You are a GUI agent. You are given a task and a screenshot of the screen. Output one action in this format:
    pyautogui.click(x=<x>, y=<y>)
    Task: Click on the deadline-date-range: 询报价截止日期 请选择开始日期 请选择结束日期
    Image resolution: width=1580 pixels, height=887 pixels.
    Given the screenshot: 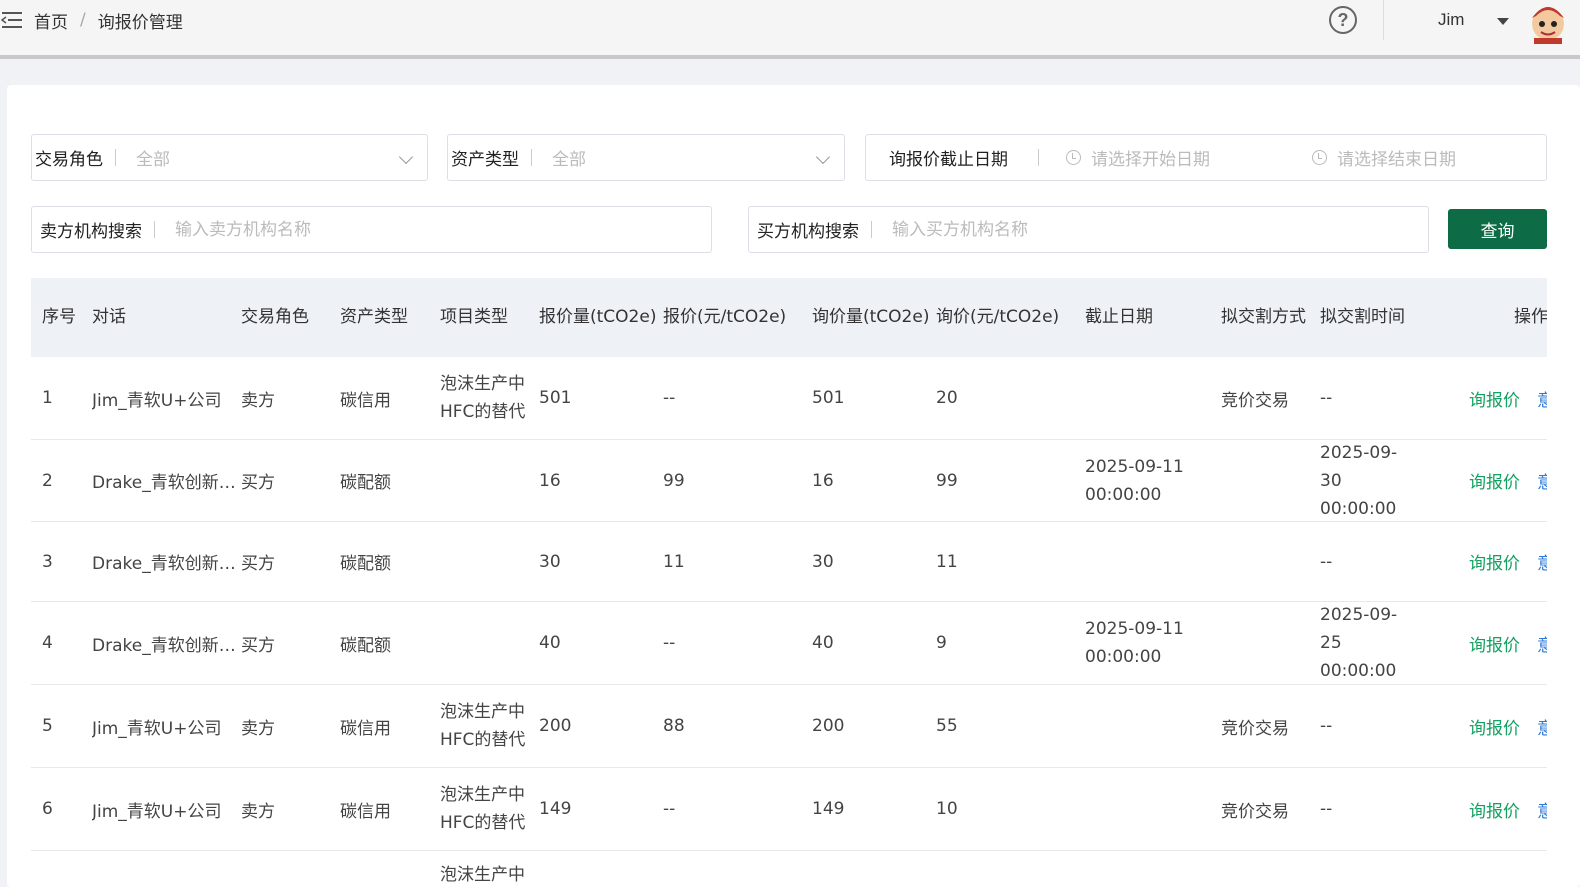 What is the action you would take?
    pyautogui.click(x=1206, y=157)
    